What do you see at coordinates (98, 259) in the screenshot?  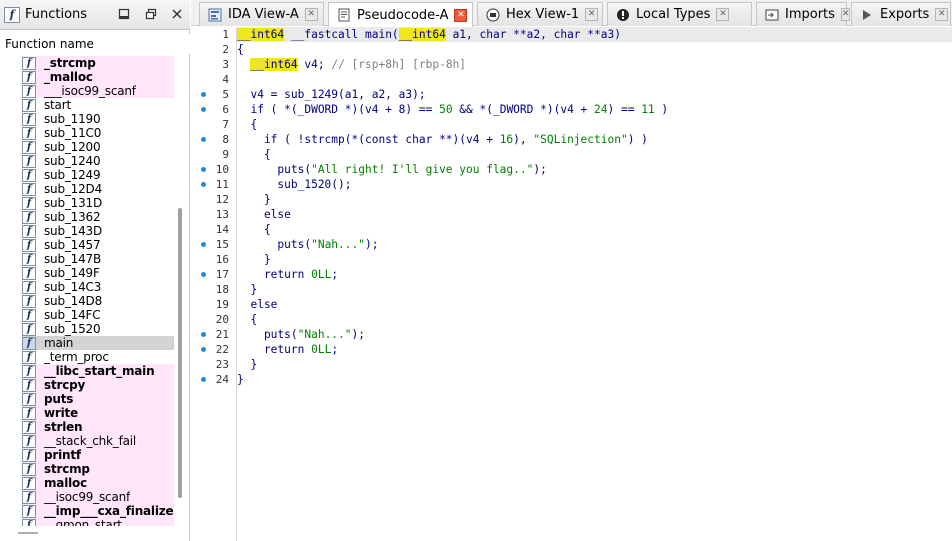 I see `function-list-item: f sub_147B` at bounding box center [98, 259].